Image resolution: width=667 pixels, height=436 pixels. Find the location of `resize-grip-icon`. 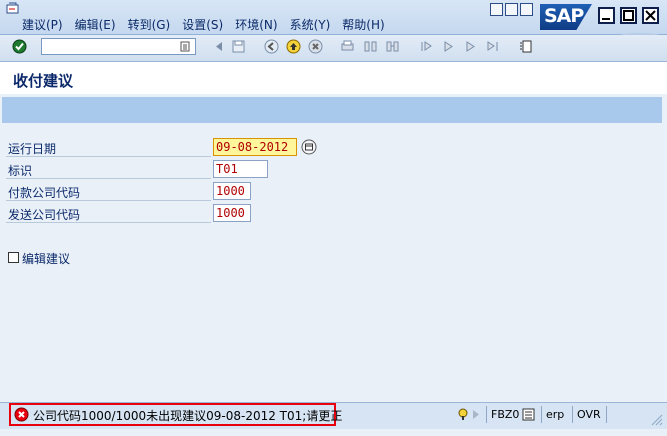

resize-grip-icon is located at coordinates (656, 419).